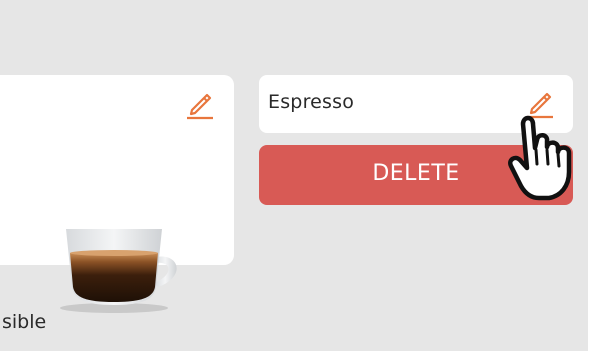 This screenshot has width=600, height=351. I want to click on drink-name-value: Espresso, so click(311, 102).